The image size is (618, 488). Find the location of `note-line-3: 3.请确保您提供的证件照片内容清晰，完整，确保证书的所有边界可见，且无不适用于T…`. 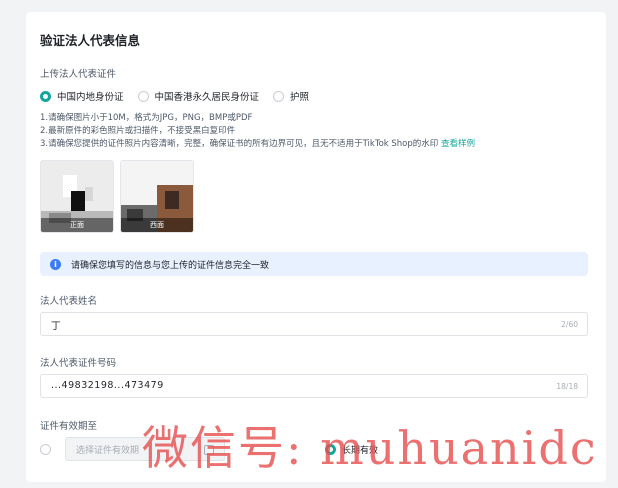

note-line-3: 3.请确保您提供的证件照片内容清晰，完整，确保证书的所有边界可见，且无不适用于T… is located at coordinates (257, 144).